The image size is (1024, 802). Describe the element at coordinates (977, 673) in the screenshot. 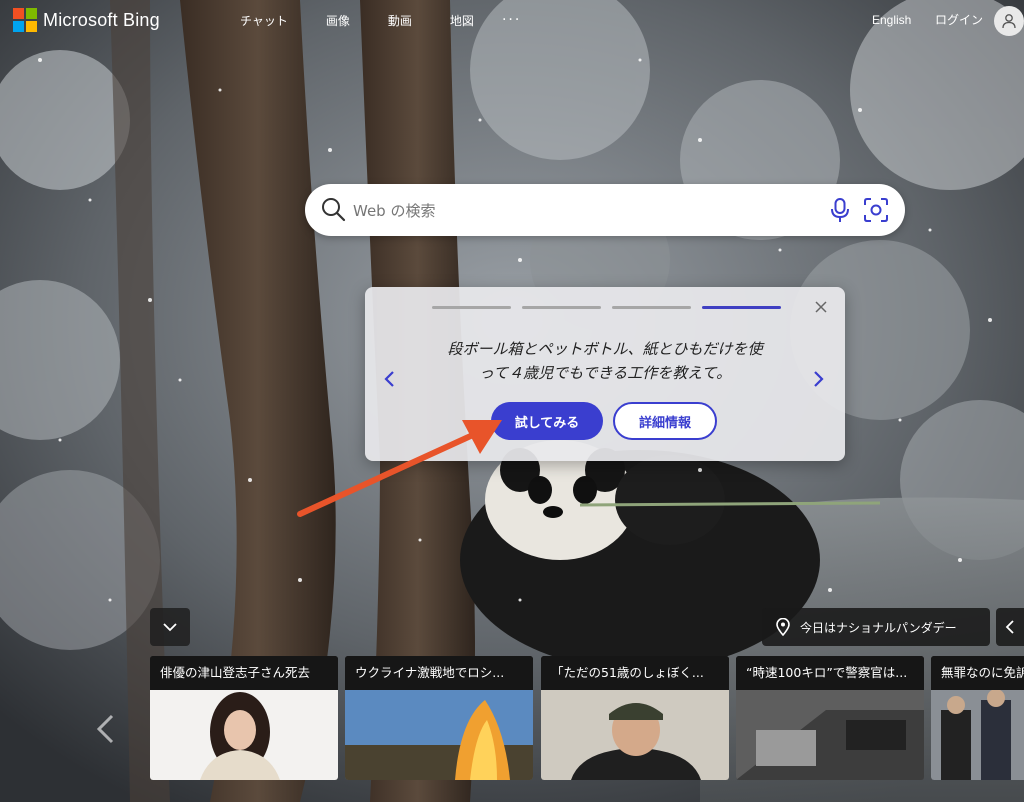

I see `news-card-title: 無罪なのに免訴` at that location.